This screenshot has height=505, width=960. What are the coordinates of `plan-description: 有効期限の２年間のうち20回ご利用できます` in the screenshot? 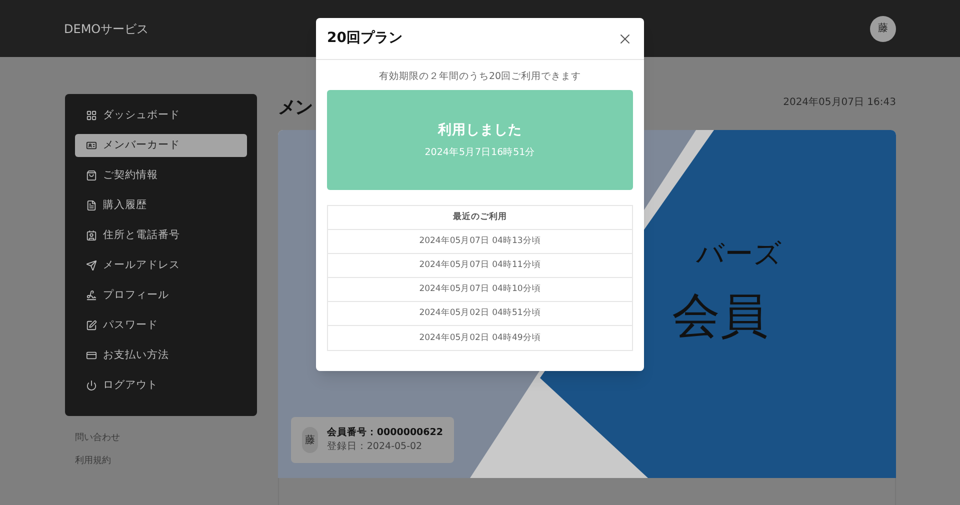 It's located at (480, 77).